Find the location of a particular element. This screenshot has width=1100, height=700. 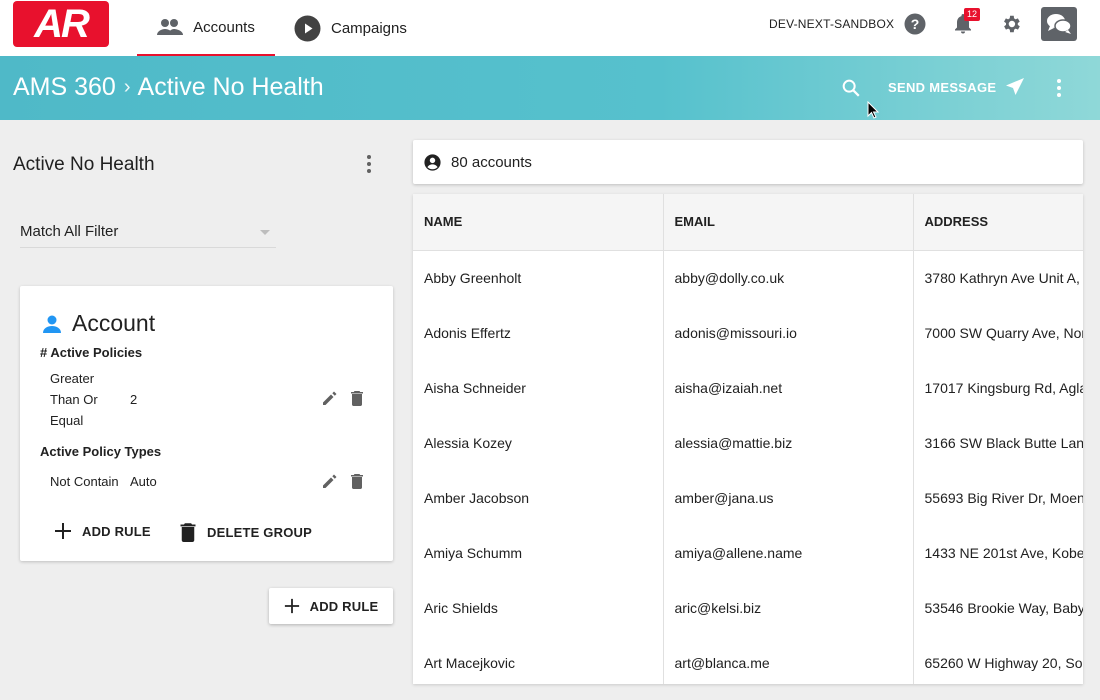

filter-mode-value: Match All Filter is located at coordinates (69, 231).